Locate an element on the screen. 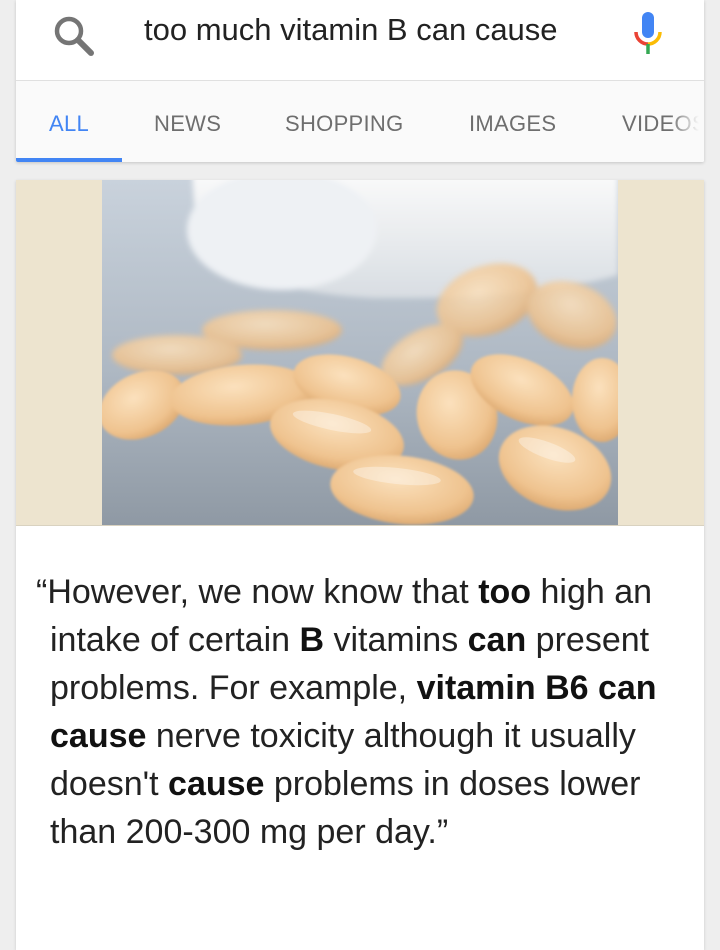 This screenshot has width=720, height=950. tabs-fade is located at coordinates (687, 121).